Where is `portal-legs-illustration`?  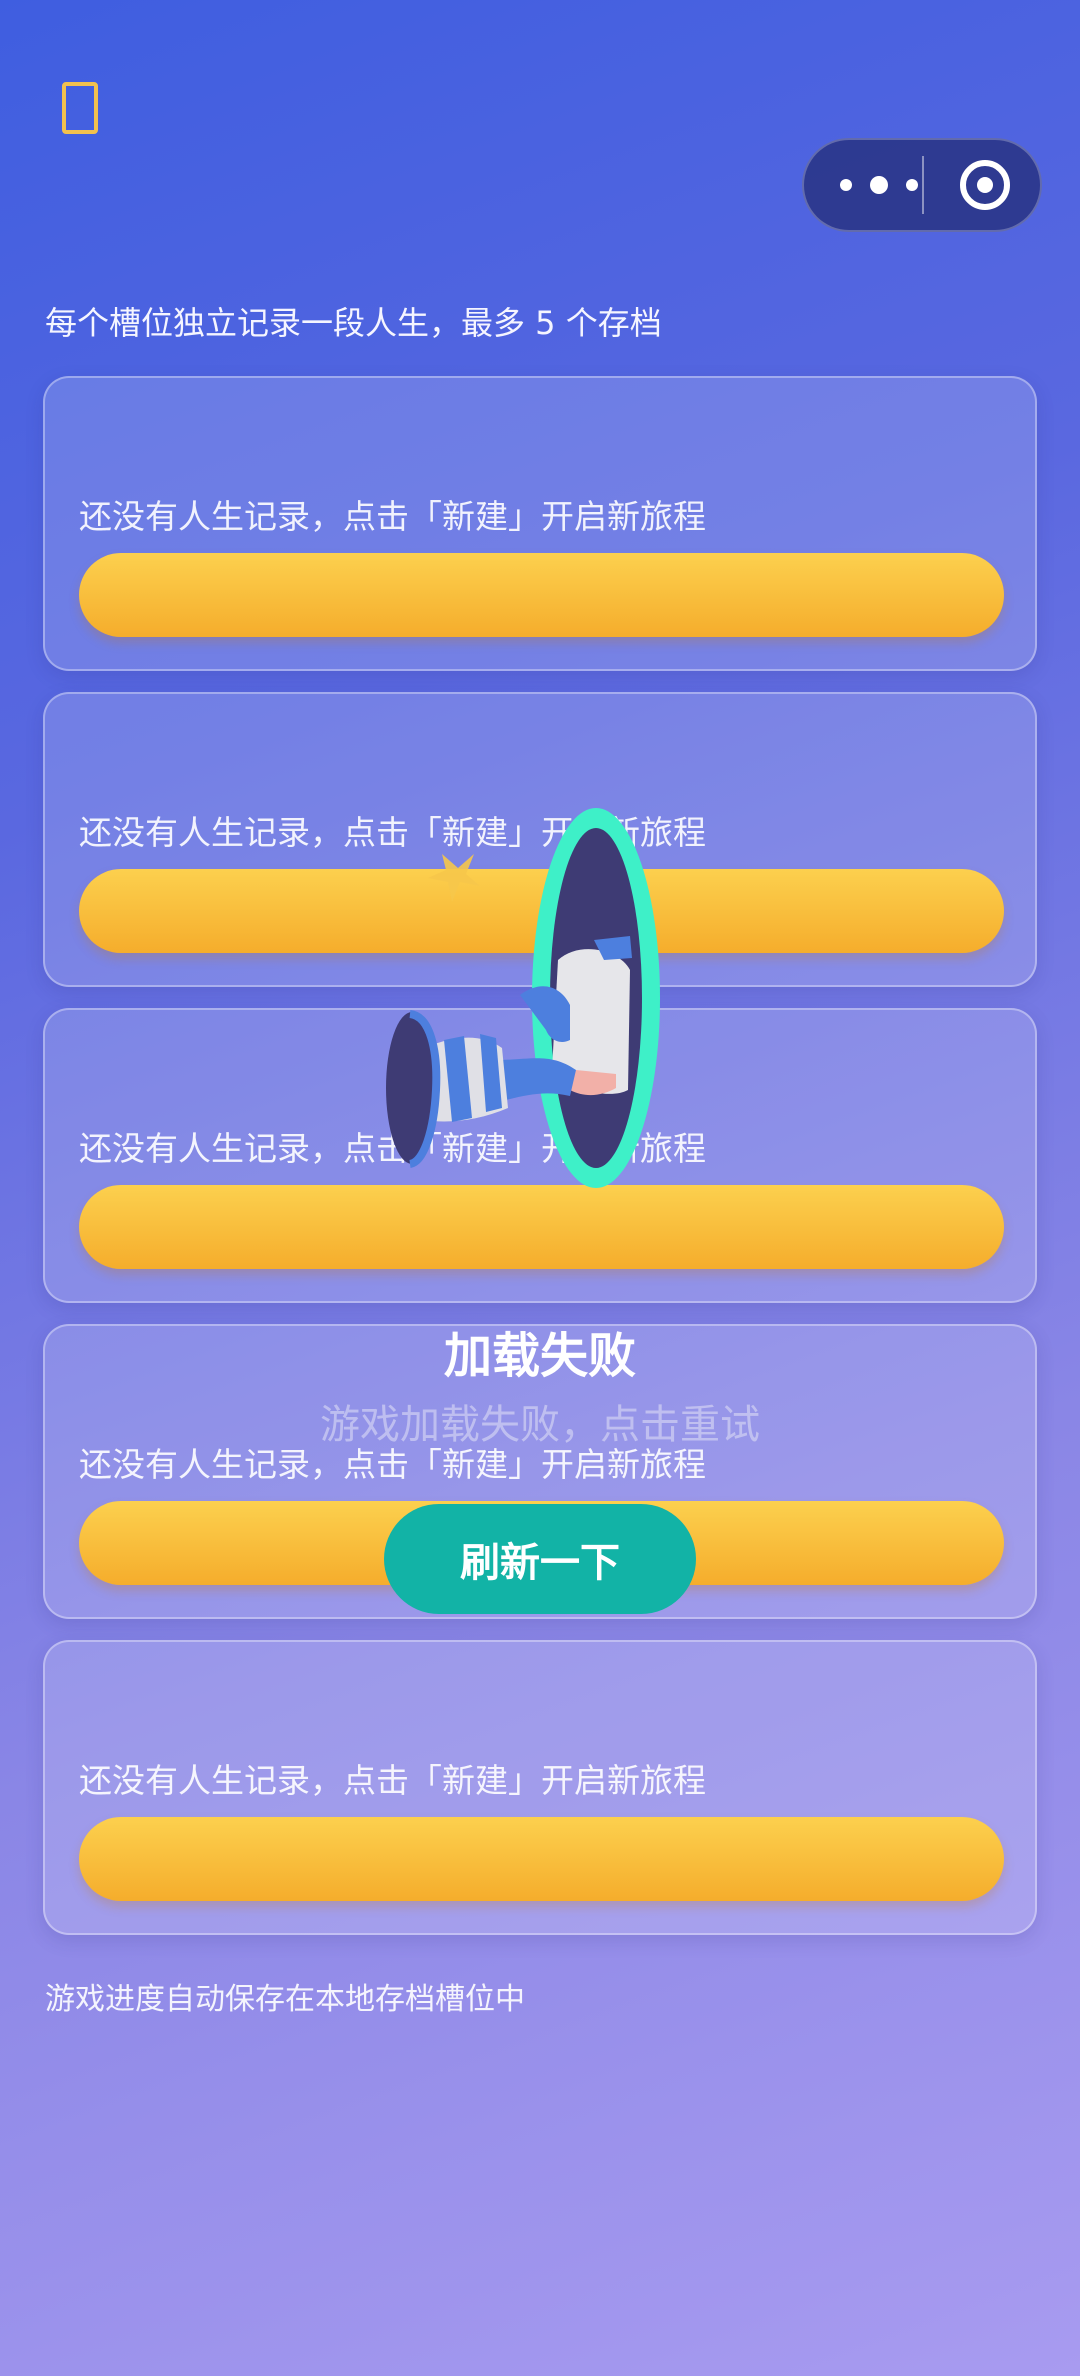
portal-legs-illustration is located at coordinates (523, 998).